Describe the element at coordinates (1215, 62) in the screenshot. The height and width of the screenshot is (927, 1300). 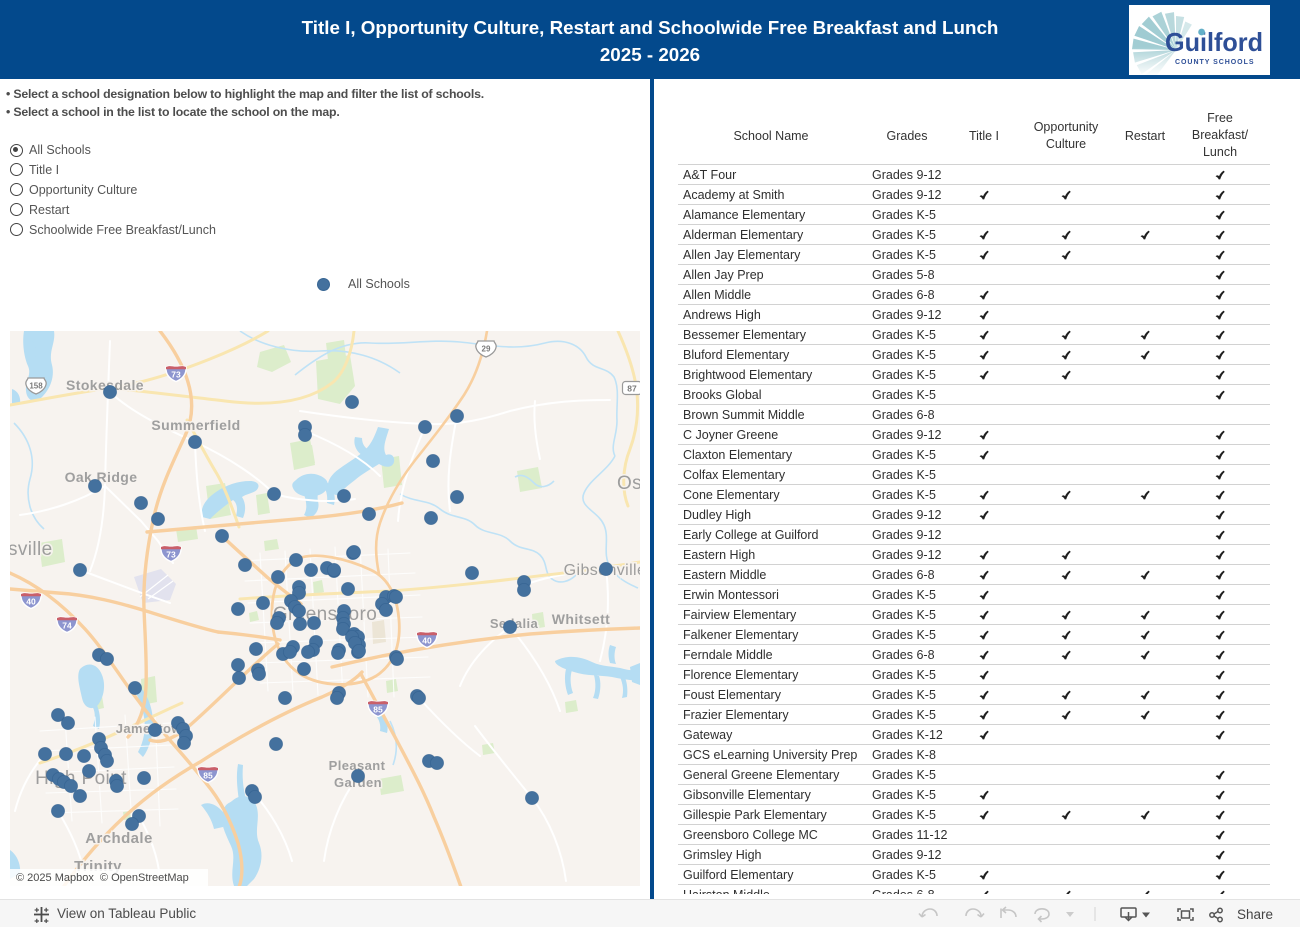
I see `svg-text: COUNTY SCHOOLS` at that location.